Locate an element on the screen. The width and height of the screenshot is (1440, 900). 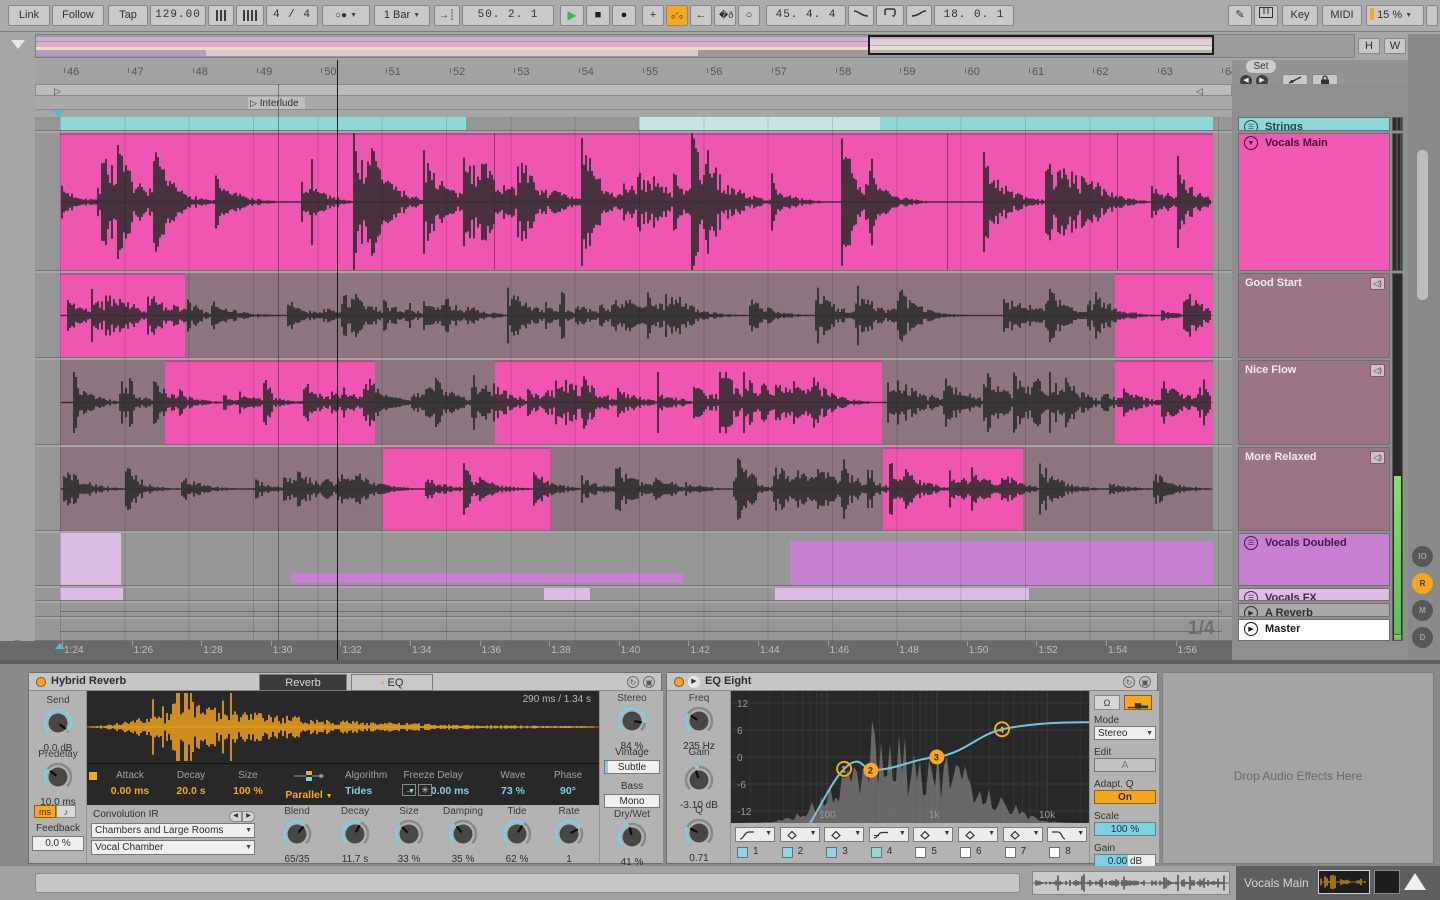
show-hide-triangle is located at coordinates (1415, 881).